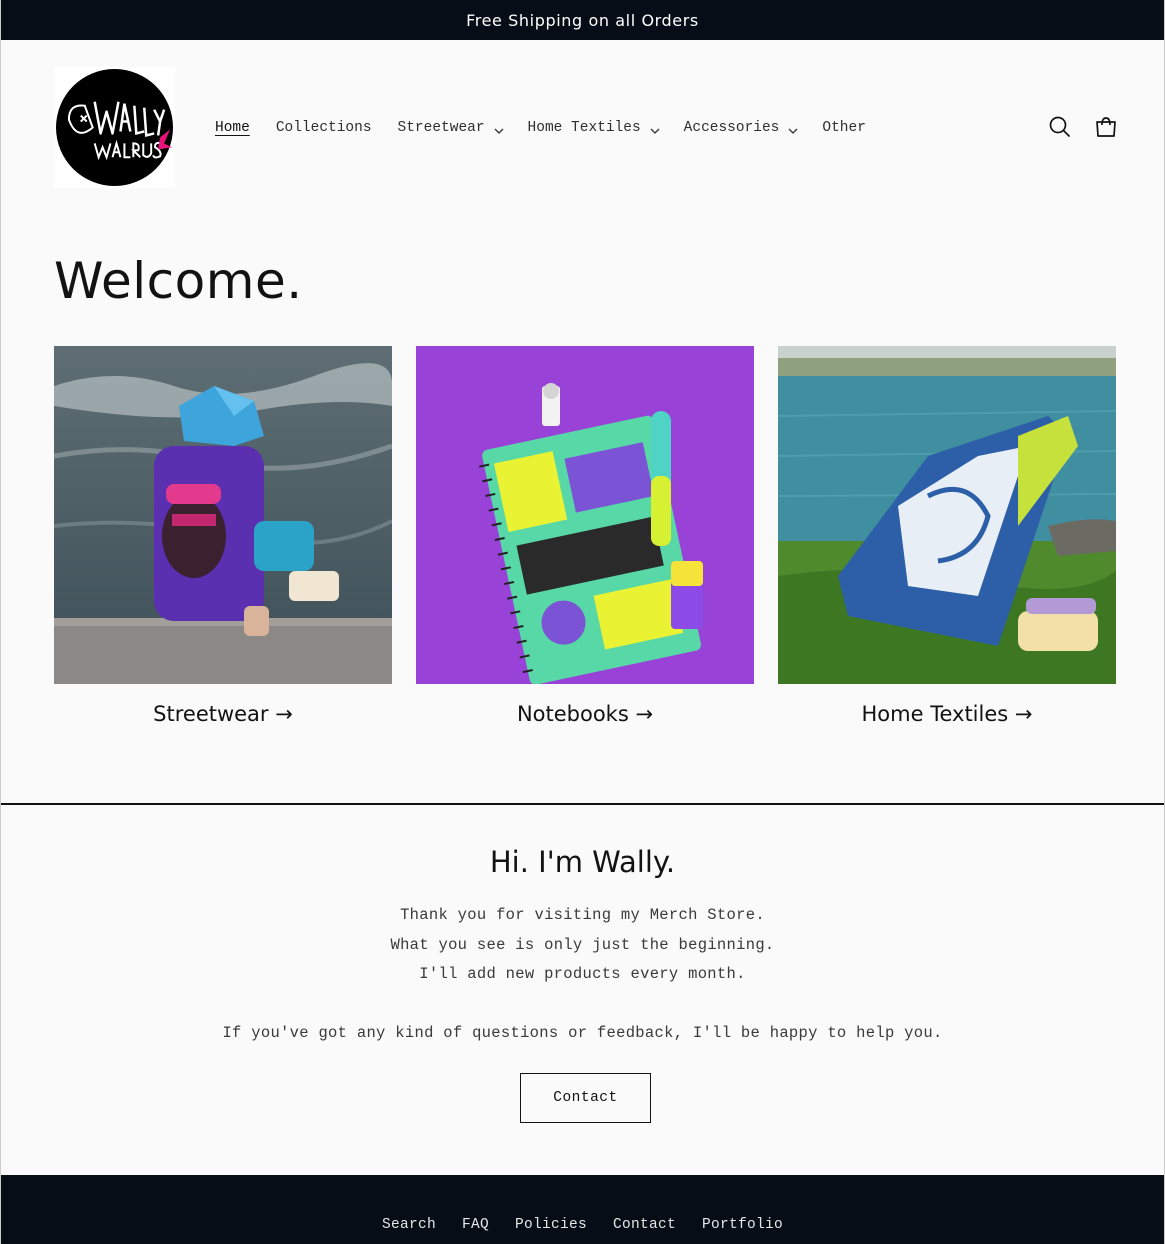 This screenshot has width=1165, height=1244. I want to click on footer-link-search: Search, so click(409, 1225).